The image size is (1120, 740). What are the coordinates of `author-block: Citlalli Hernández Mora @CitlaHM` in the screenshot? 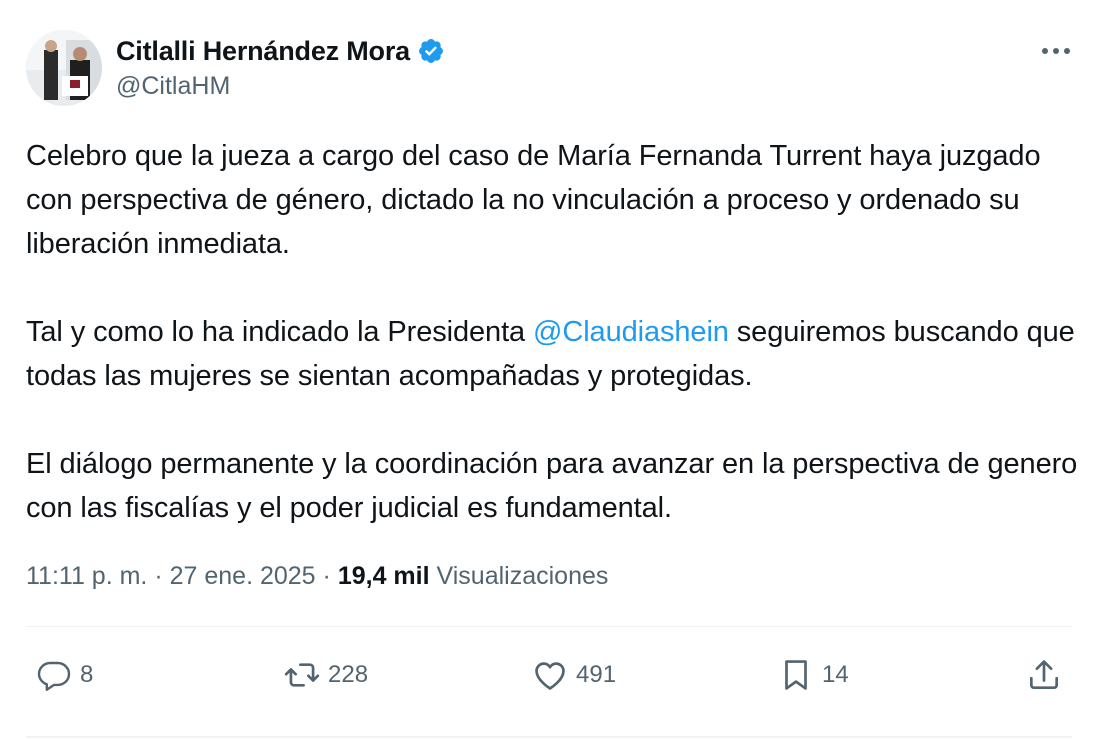 It's located at (280, 67).